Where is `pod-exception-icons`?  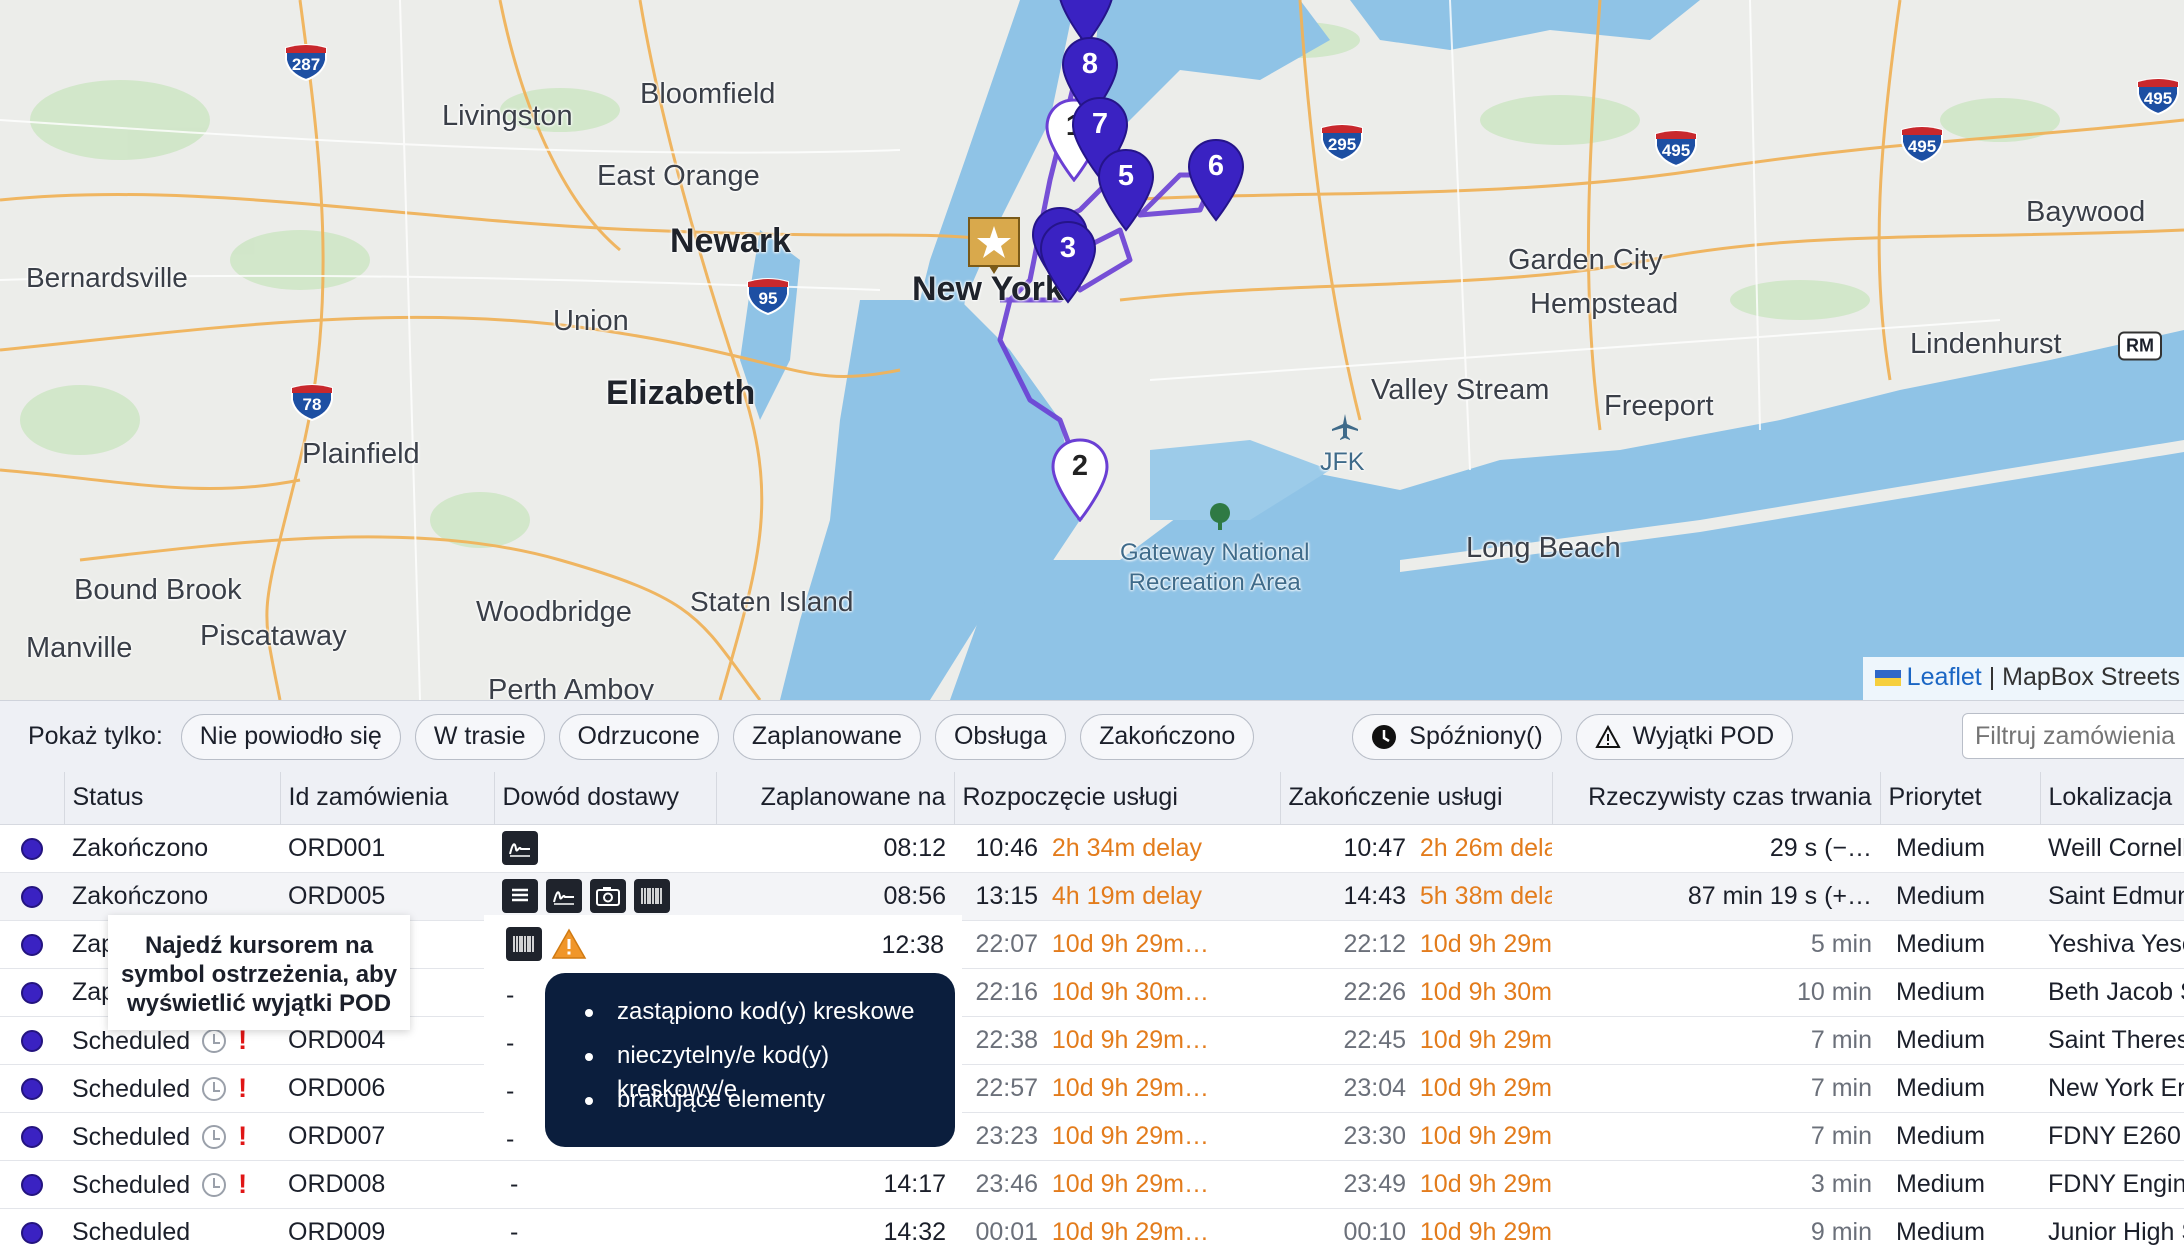 pod-exception-icons is located at coordinates (547, 944).